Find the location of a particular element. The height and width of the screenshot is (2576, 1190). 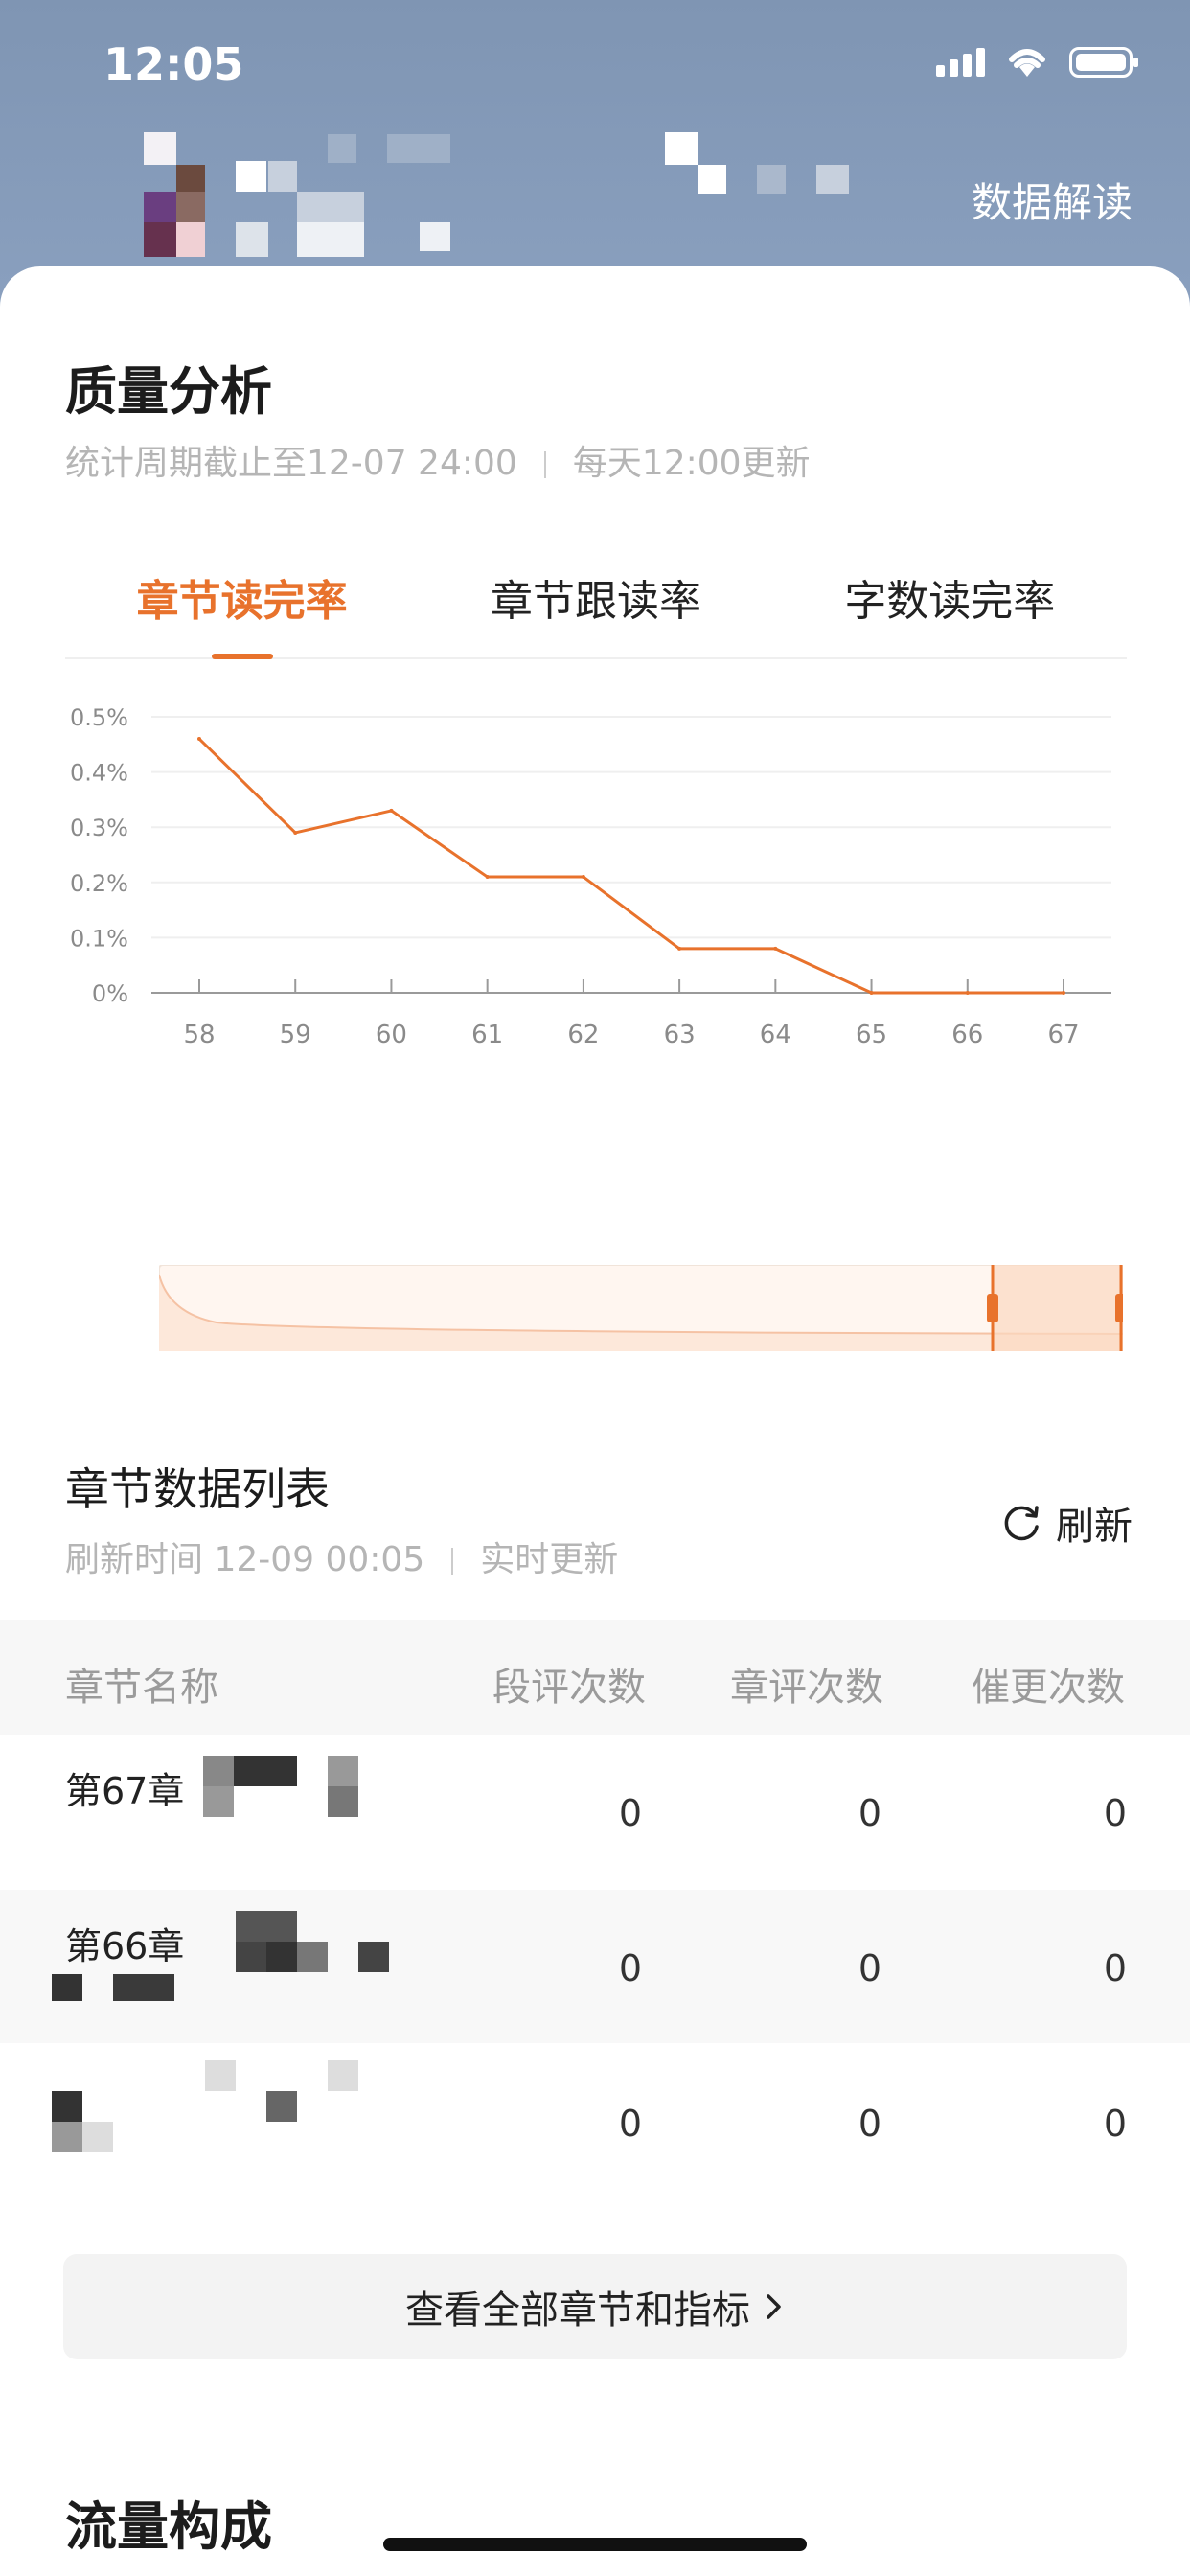

x-tick-label: 58 is located at coordinates (199, 1035).